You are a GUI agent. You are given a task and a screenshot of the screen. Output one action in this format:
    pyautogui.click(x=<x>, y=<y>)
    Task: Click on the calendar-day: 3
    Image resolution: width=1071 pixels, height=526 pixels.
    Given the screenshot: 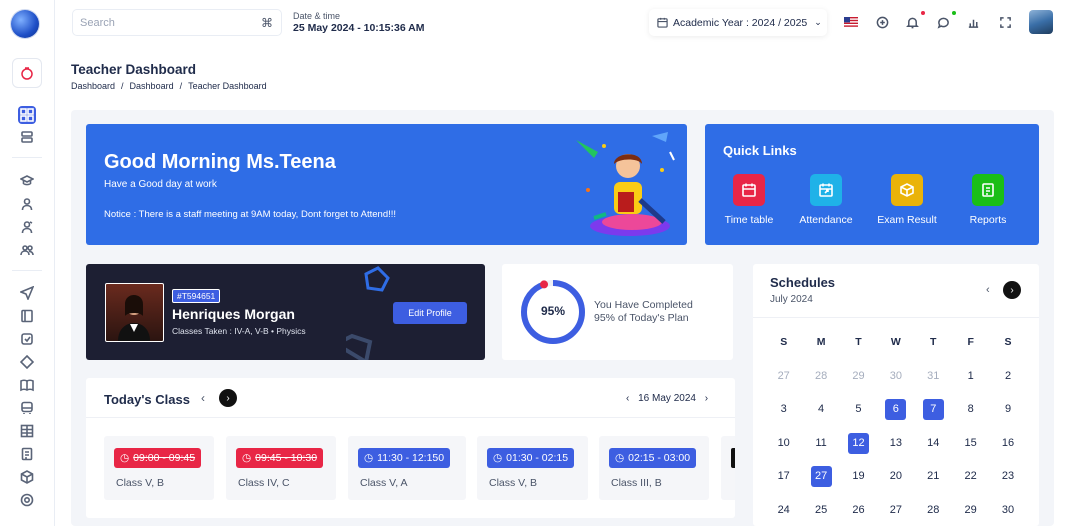 What is the action you would take?
    pyautogui.click(x=783, y=409)
    